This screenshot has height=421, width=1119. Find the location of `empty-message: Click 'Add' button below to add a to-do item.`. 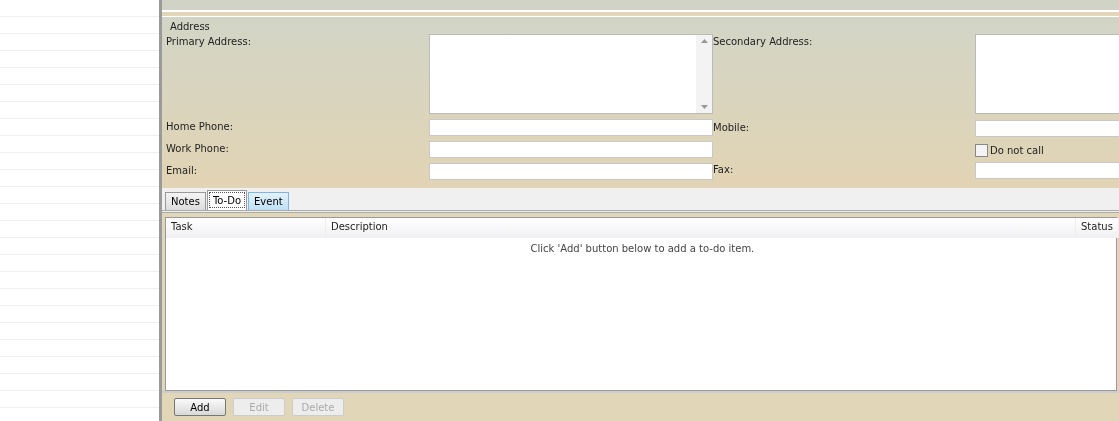

empty-message: Click 'Add' button below to add a to-do item. is located at coordinates (642, 248).